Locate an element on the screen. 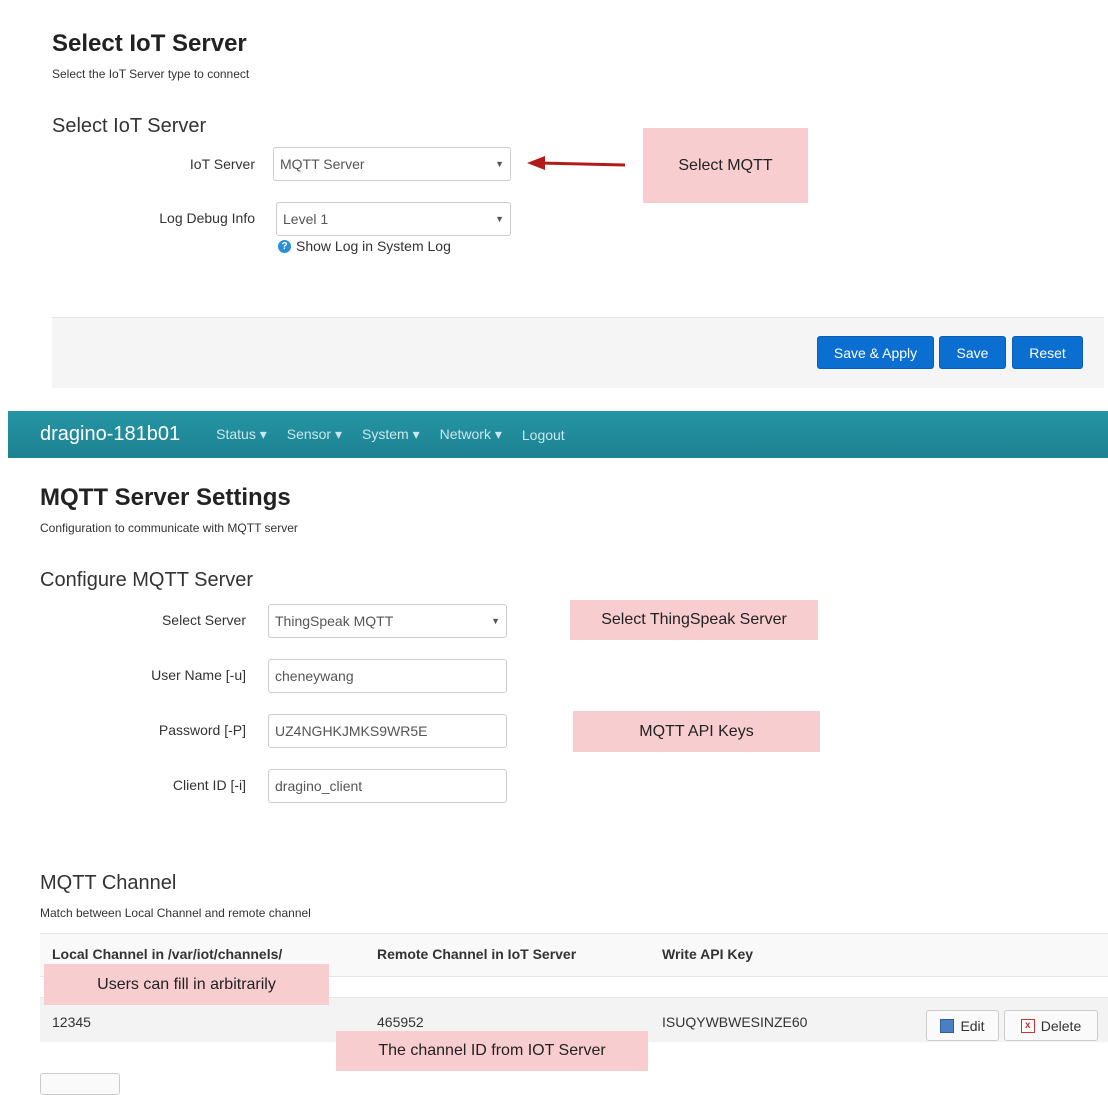  select-server-label: Select Server is located at coordinates (203, 620).